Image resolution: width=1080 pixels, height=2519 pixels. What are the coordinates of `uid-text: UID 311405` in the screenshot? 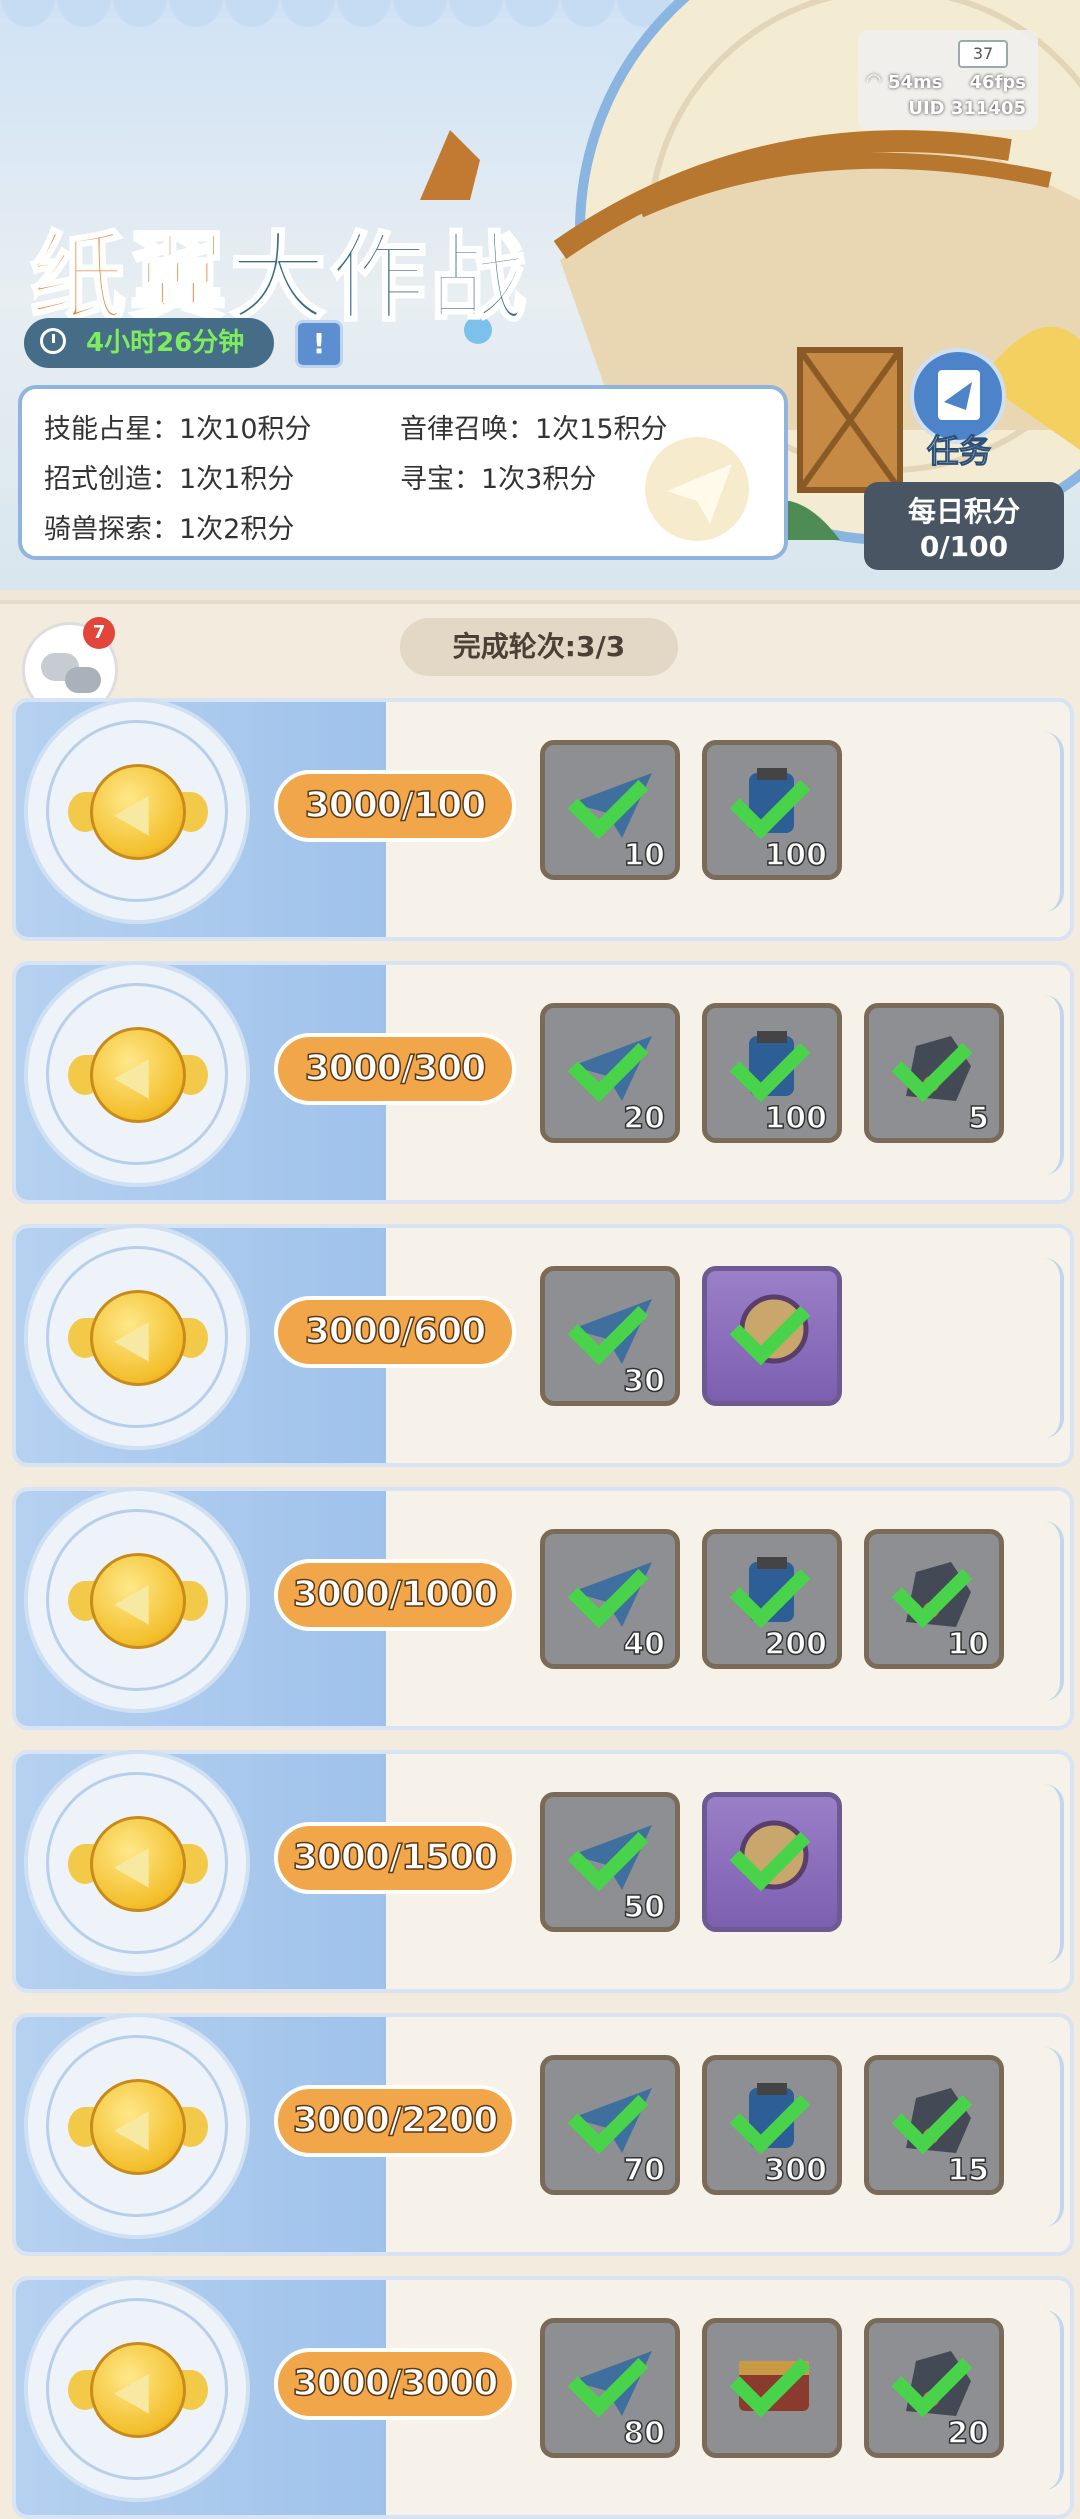 It's located at (967, 108).